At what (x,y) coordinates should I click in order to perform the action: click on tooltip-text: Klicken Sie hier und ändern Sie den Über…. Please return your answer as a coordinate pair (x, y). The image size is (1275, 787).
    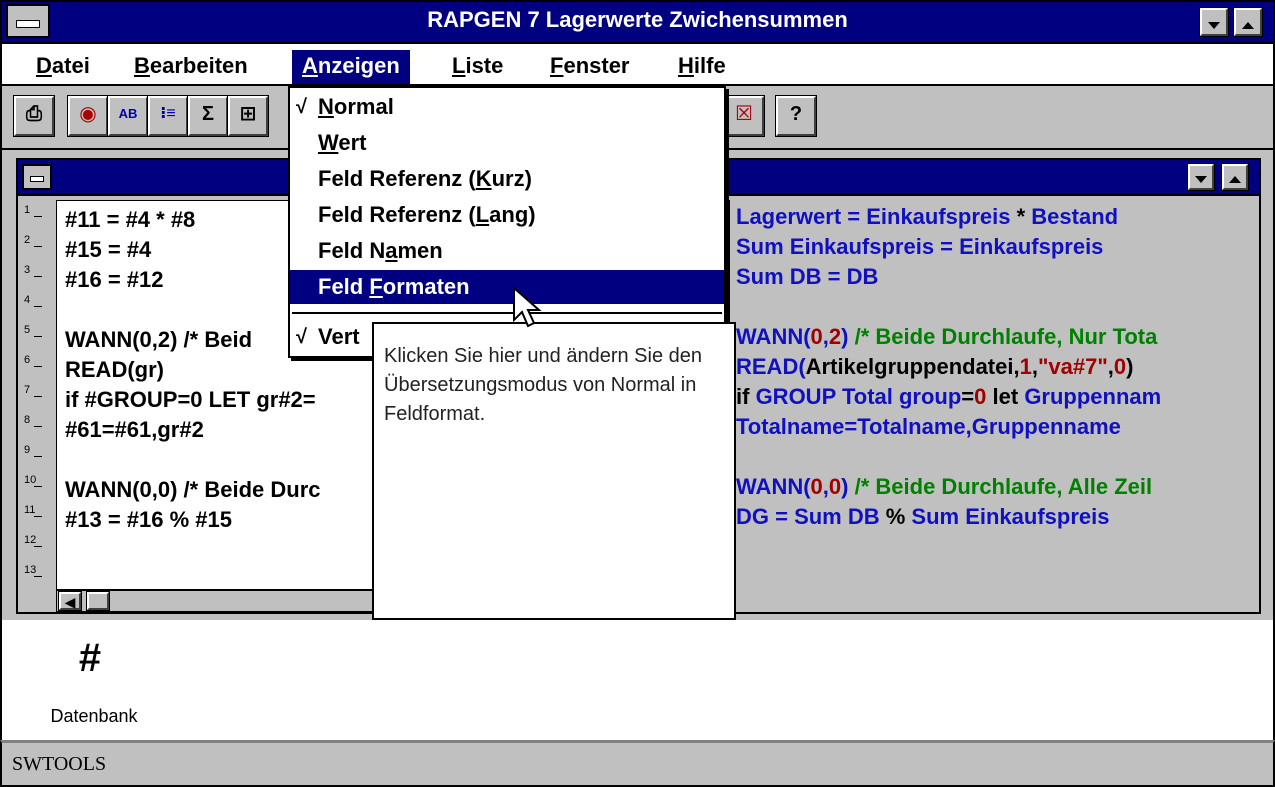
    Looking at the image, I should click on (543, 385).